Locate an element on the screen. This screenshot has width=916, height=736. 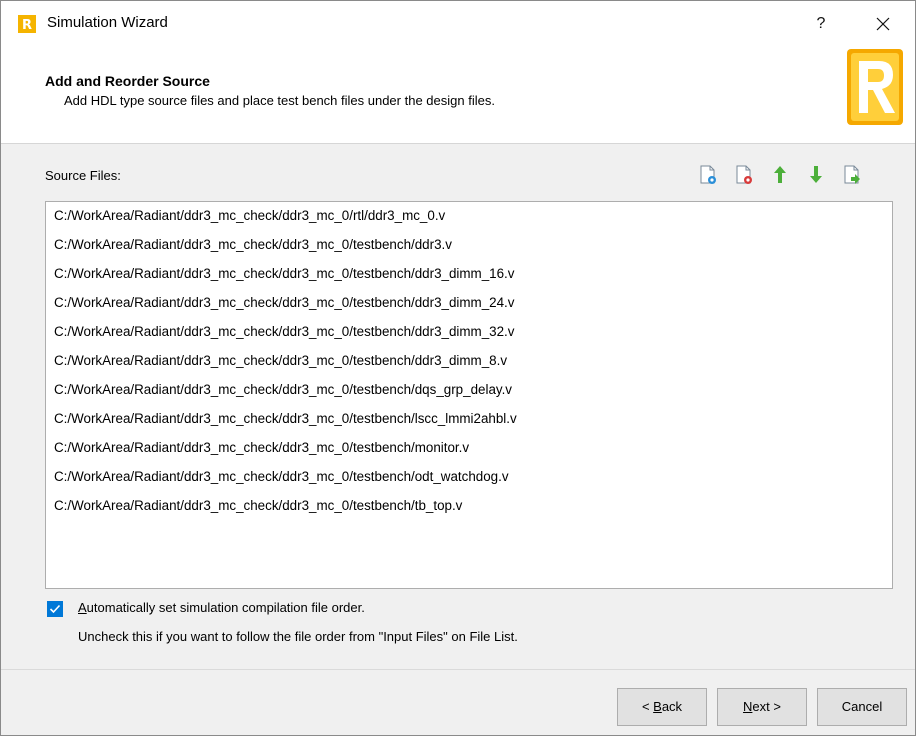
remove-file-button is located at coordinates (744, 175).